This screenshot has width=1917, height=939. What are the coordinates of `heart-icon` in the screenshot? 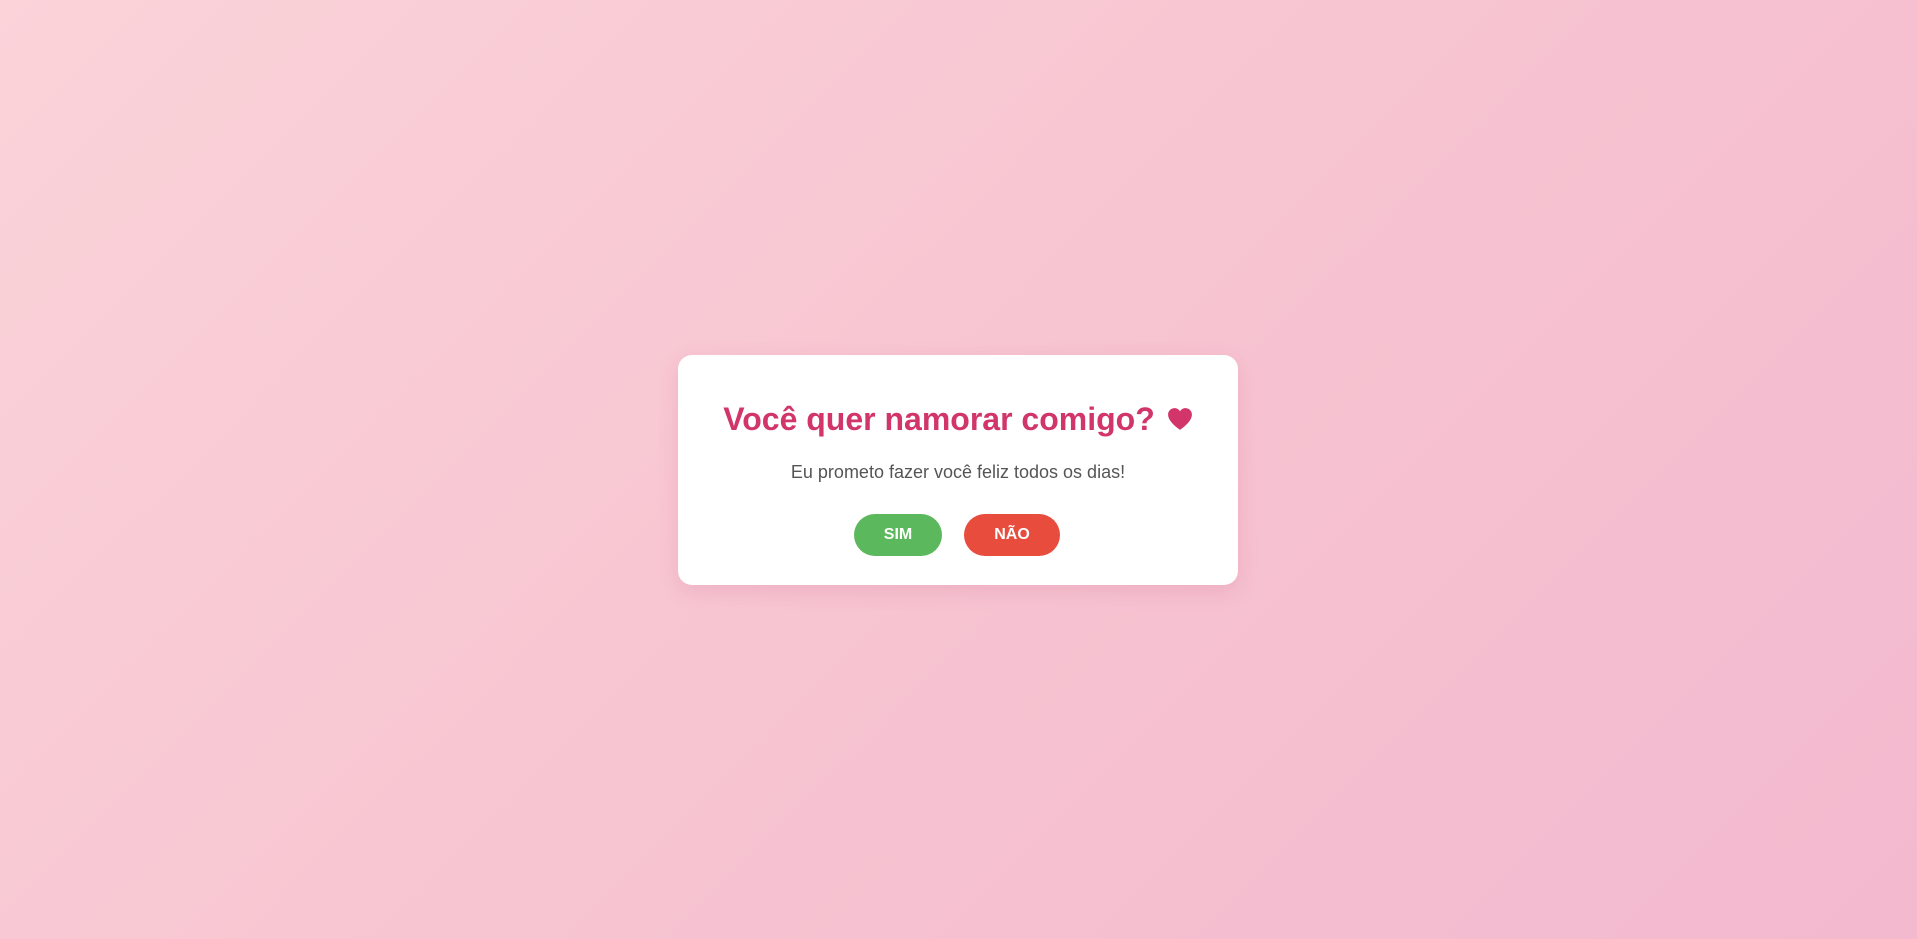 It's located at (1180, 419).